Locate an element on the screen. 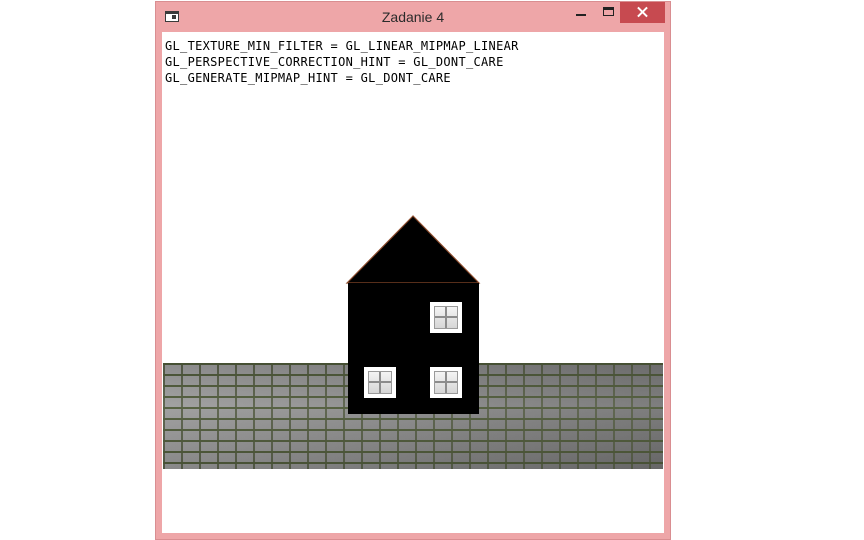 The image size is (864, 540). house is located at coordinates (413, 315).